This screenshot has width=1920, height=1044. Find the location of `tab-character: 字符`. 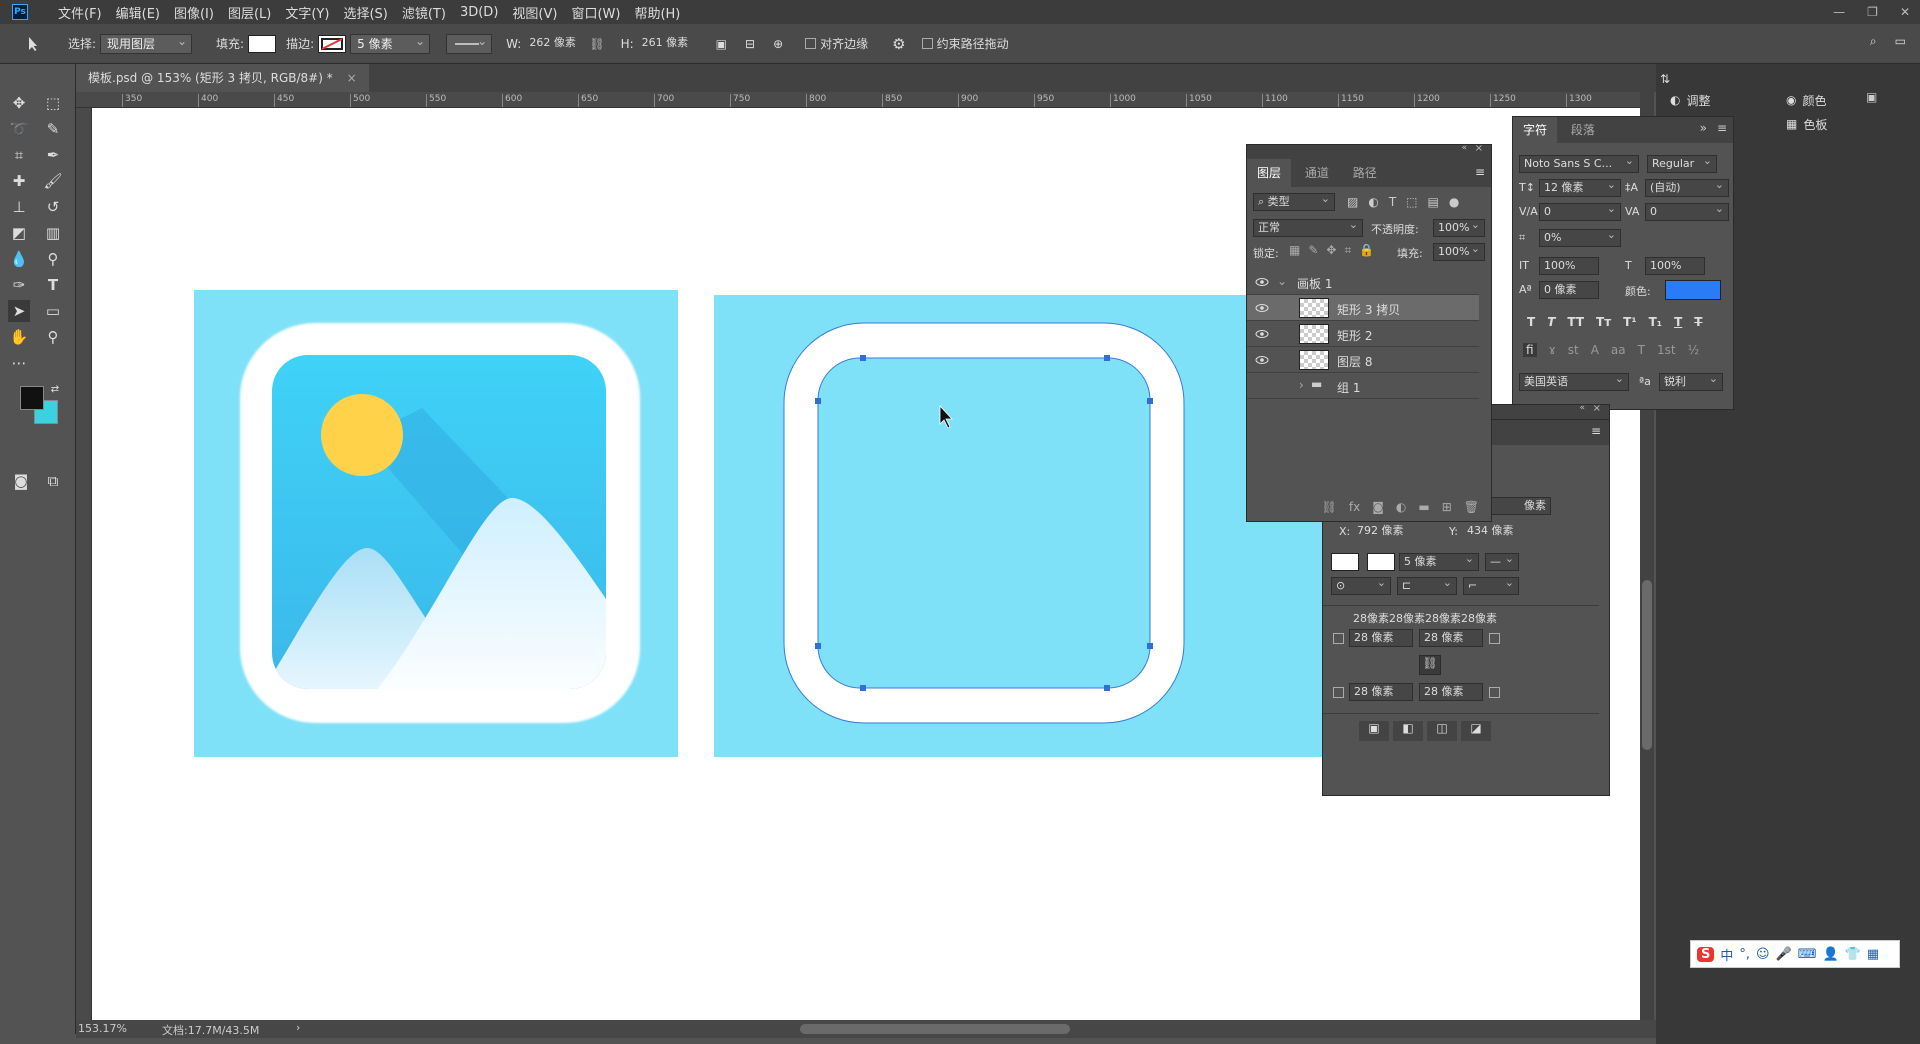

tab-character: 字符 is located at coordinates (1535, 130).